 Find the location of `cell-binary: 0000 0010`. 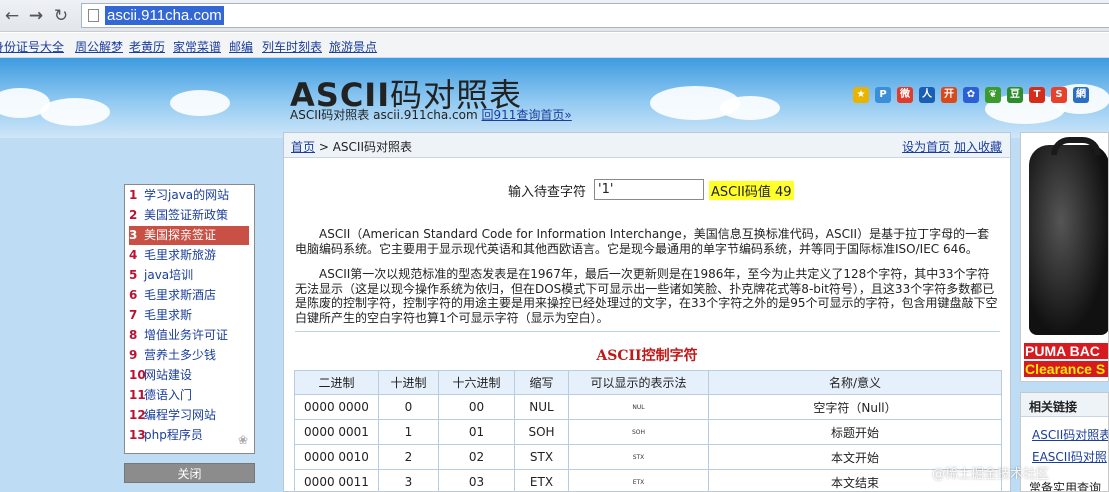

cell-binary: 0000 0010 is located at coordinates (336, 457).